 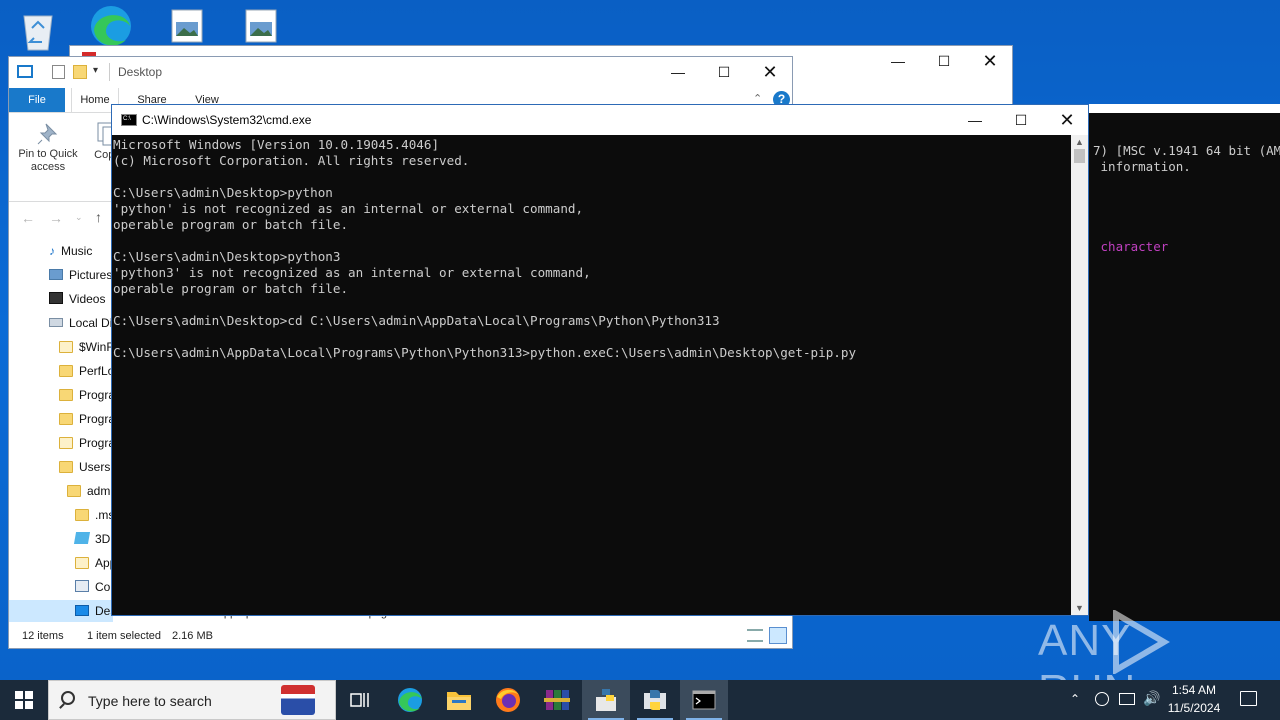 I want to click on scroll-thumb, so click(x=1079, y=156).